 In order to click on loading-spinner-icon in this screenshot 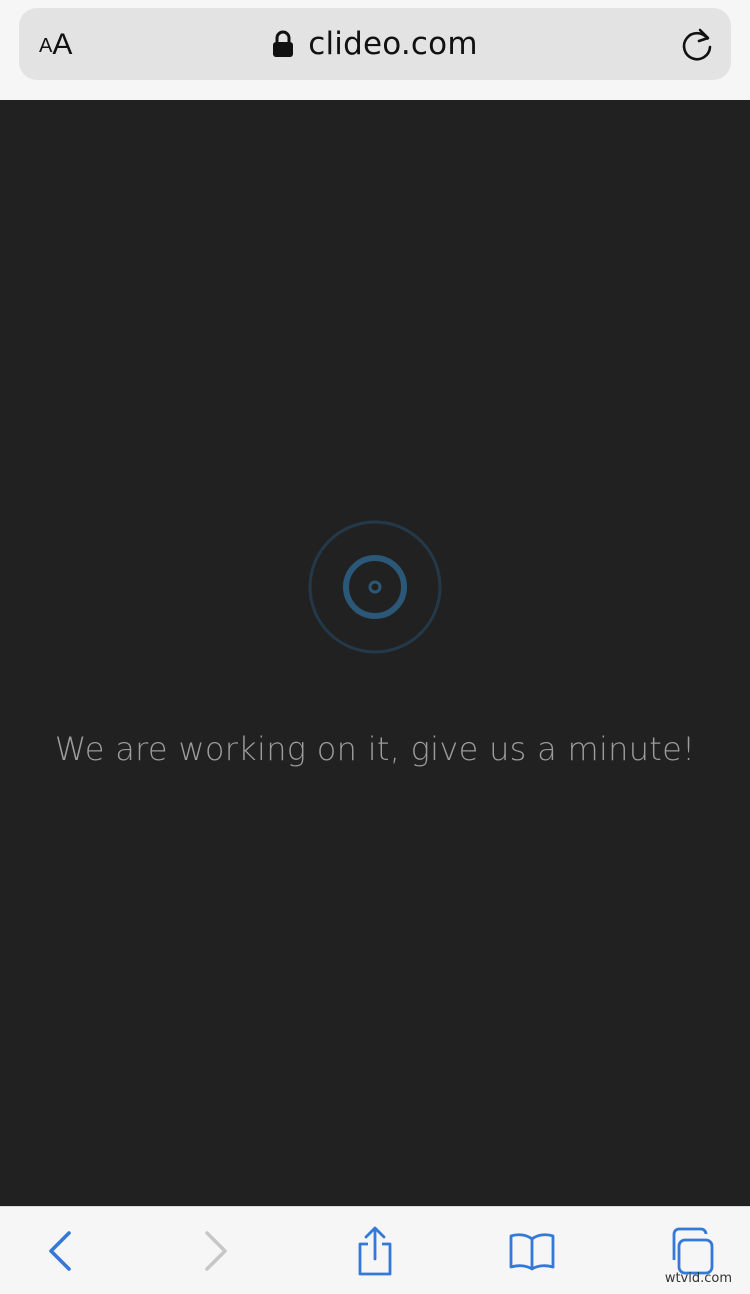, I will do `click(375, 587)`.